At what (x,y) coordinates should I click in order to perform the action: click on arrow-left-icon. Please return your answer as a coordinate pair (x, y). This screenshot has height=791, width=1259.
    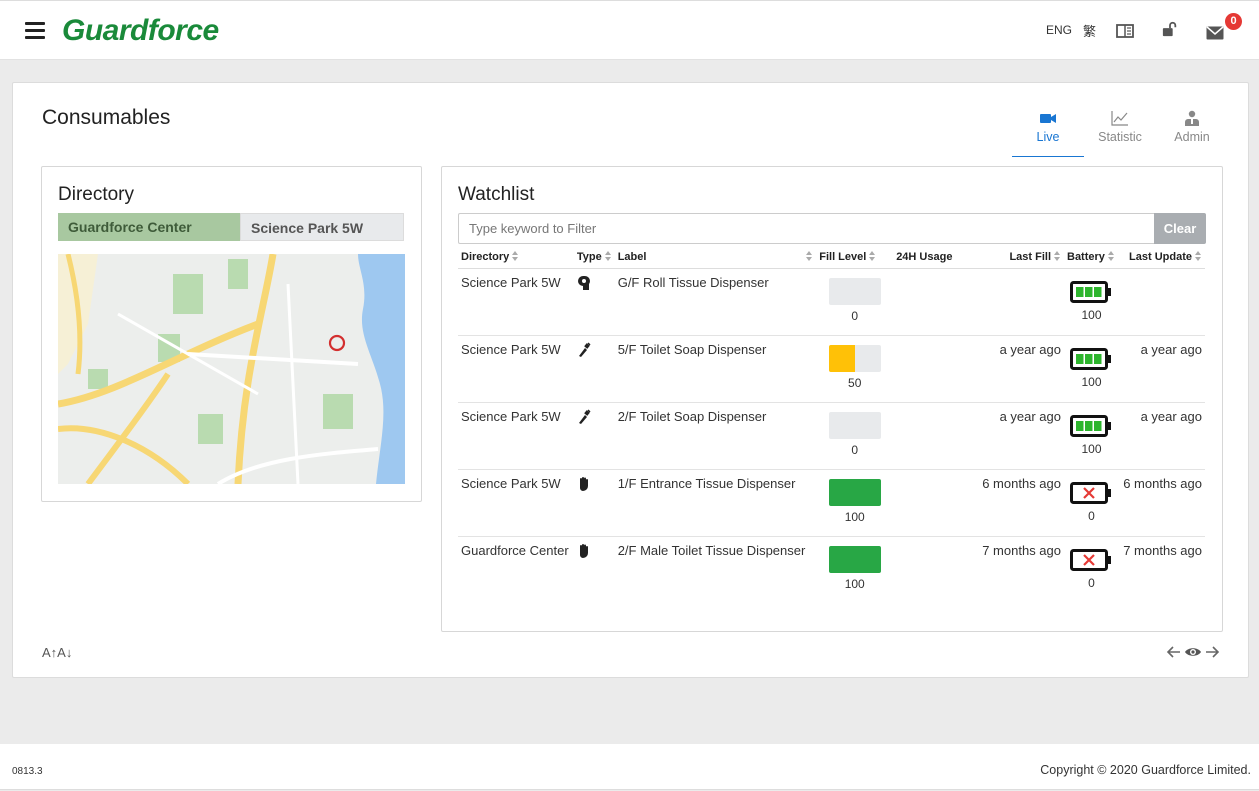
    Looking at the image, I should click on (1174, 652).